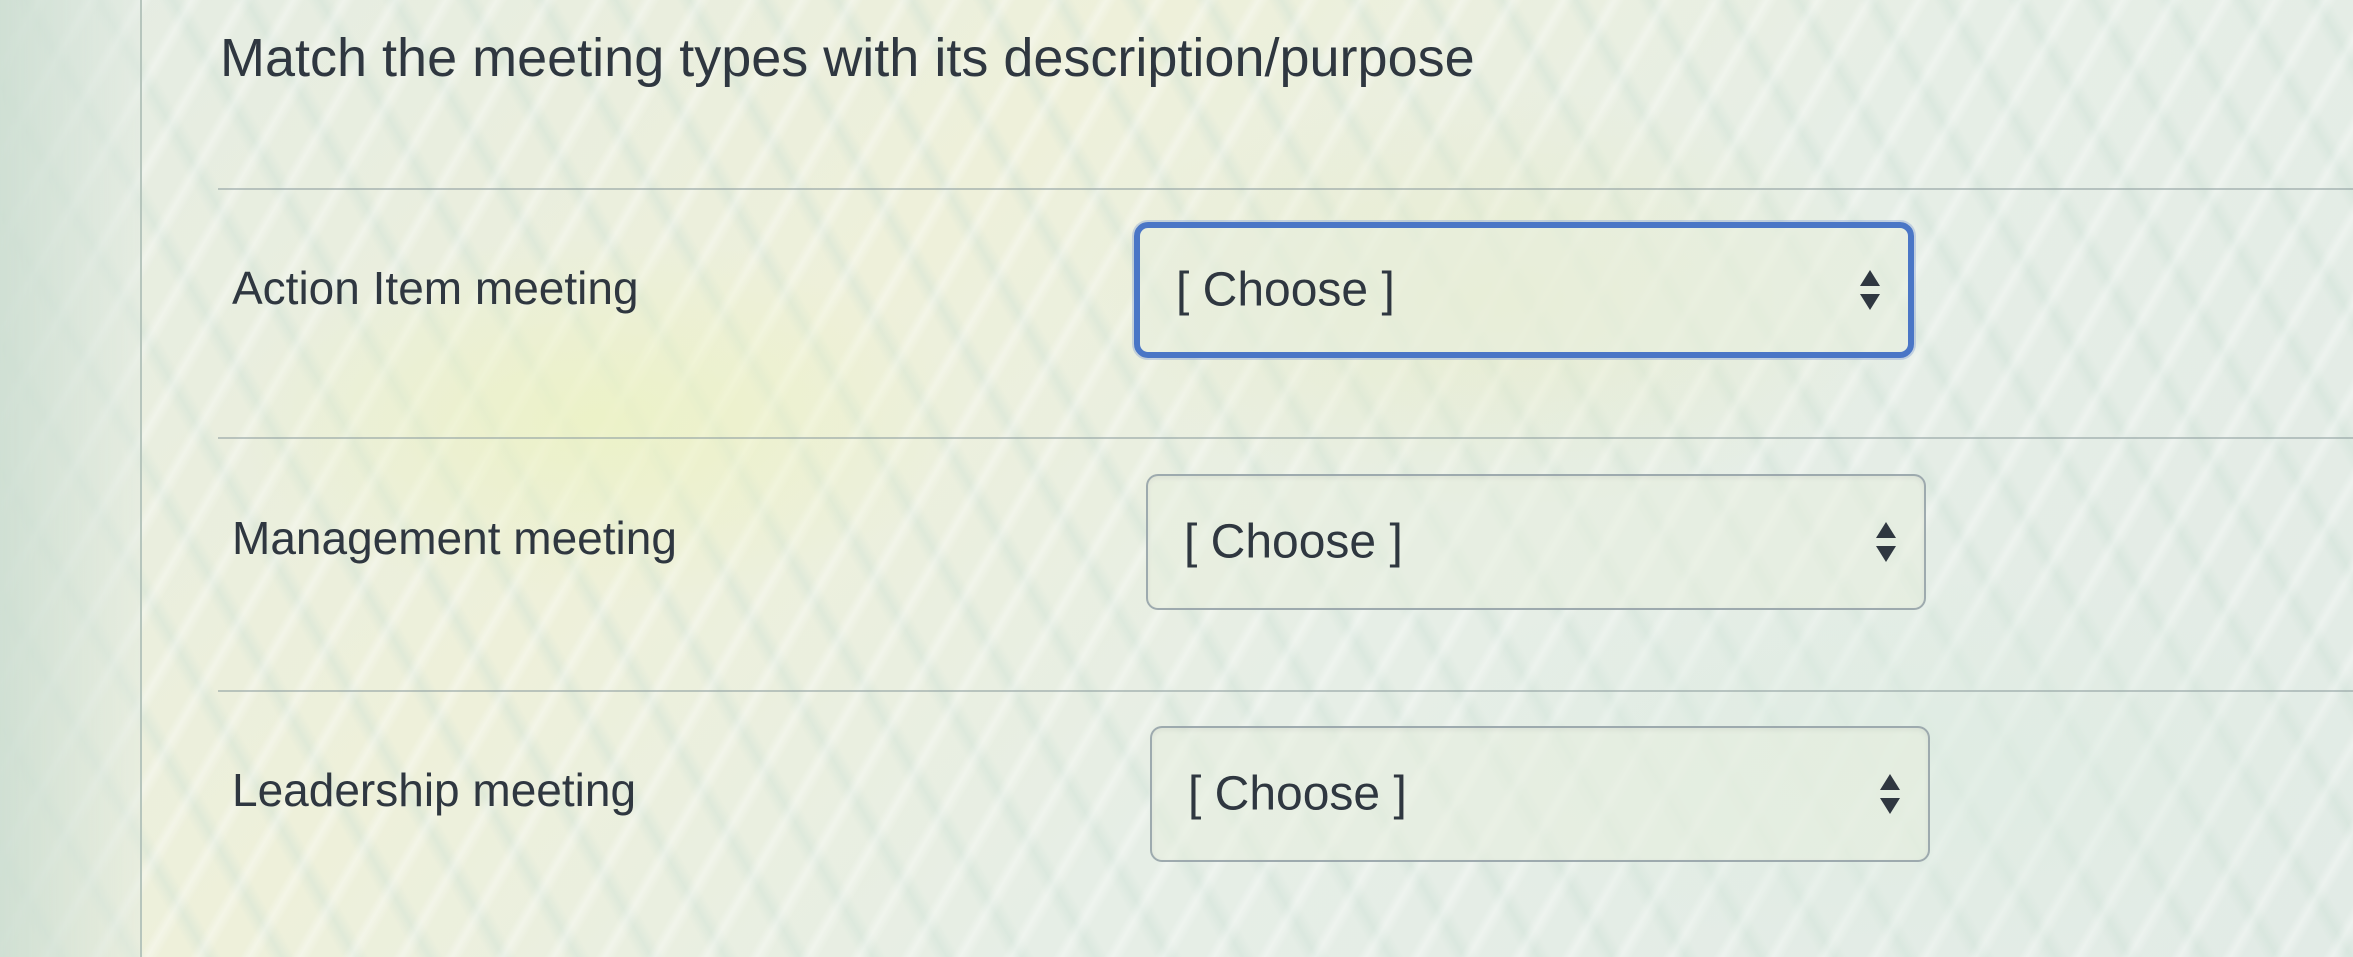  I want to click on match-label-management: Management meeting, so click(454, 538).